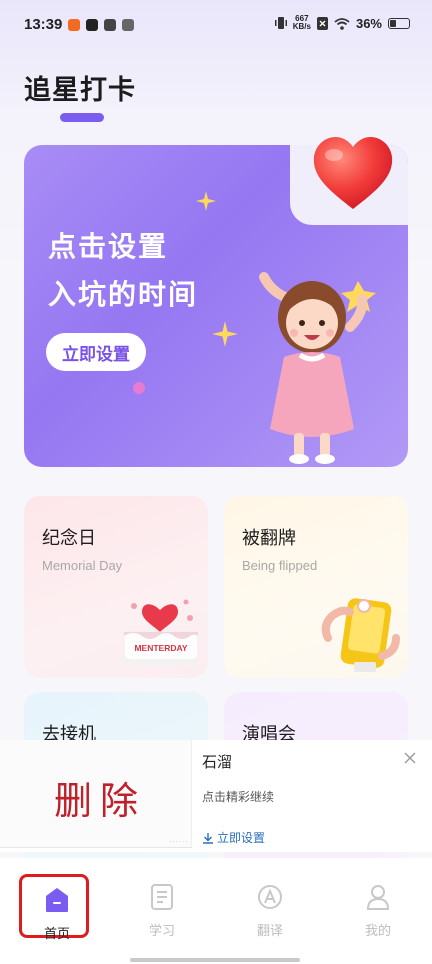 The width and height of the screenshot is (432, 964). Describe the element at coordinates (56, 934) in the screenshot. I see `nav-label: 首页` at that location.